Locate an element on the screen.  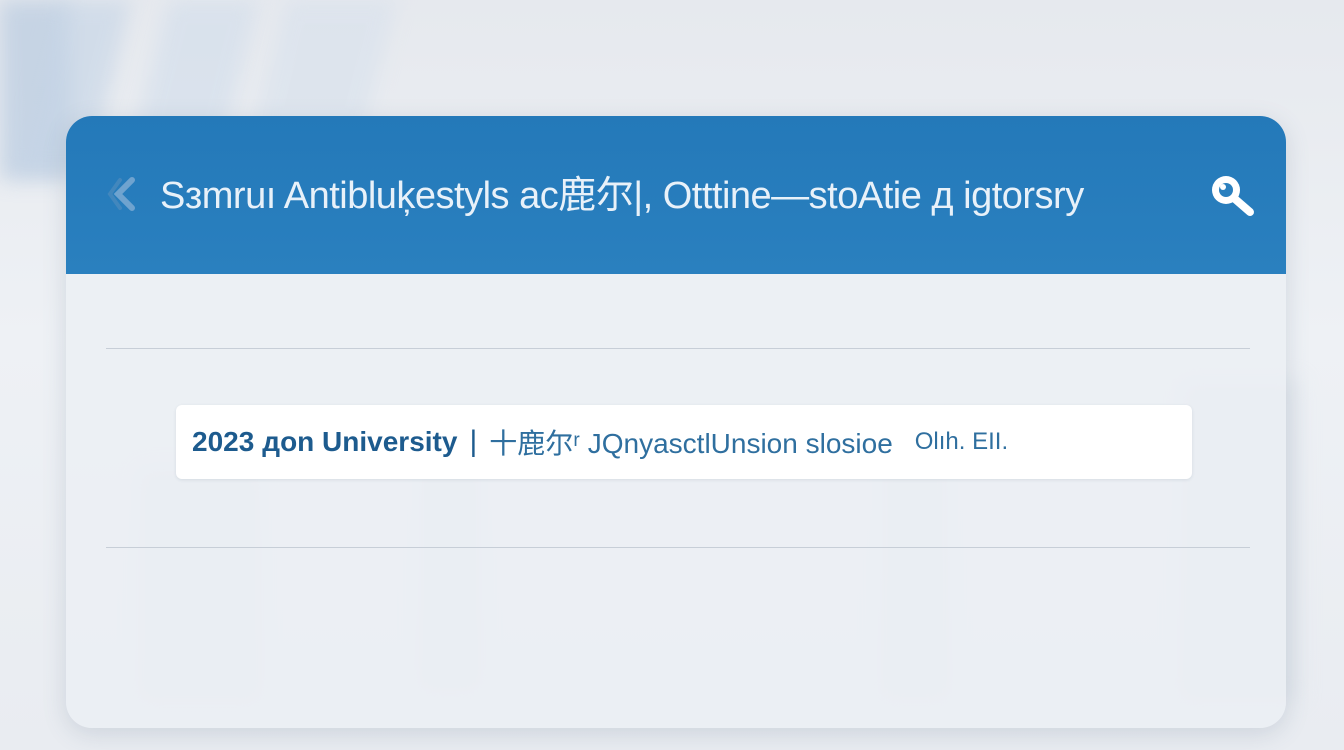
search-icon is located at coordinates (1233, 196).